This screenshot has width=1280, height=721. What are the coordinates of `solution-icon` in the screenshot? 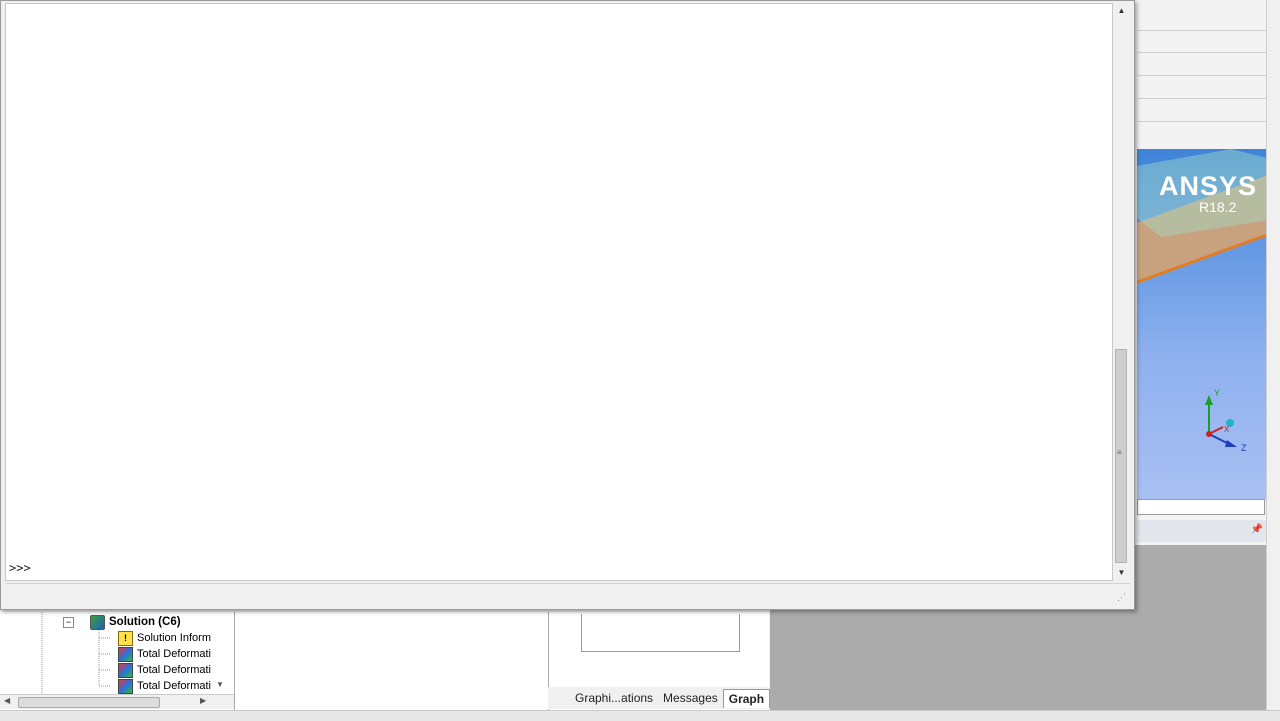 It's located at (97, 622).